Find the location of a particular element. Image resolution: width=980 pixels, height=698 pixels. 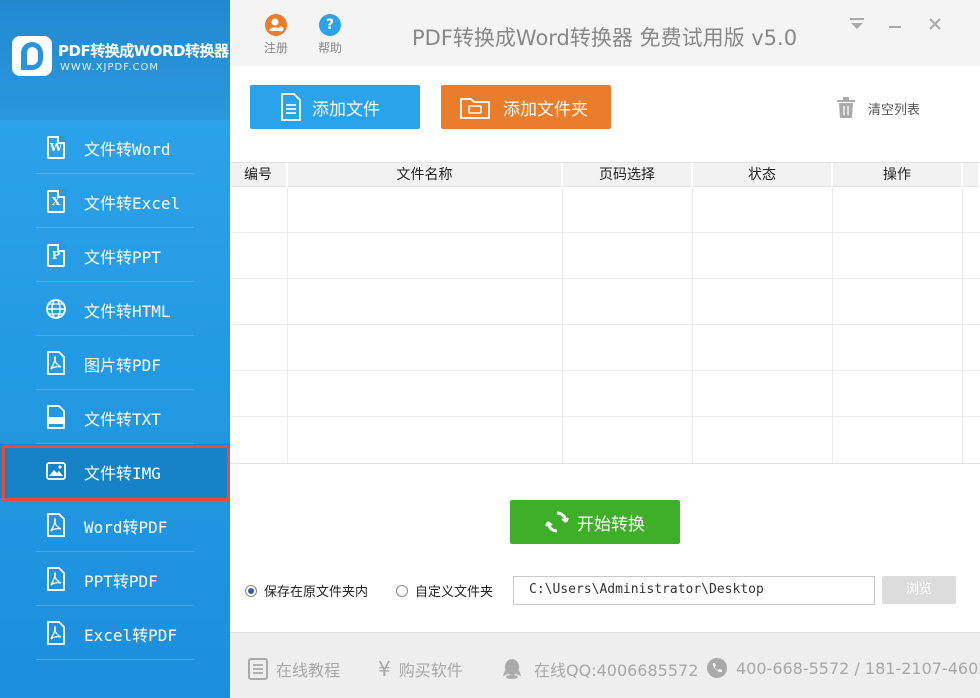

start-convert-label: 开始转换 is located at coordinates (611, 524).